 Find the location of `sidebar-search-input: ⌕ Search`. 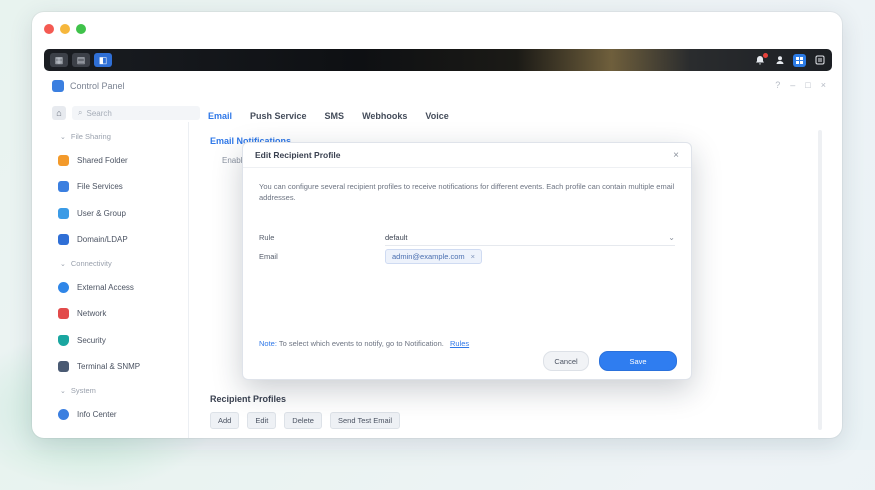

sidebar-search-input: ⌕ Search is located at coordinates (136, 113).